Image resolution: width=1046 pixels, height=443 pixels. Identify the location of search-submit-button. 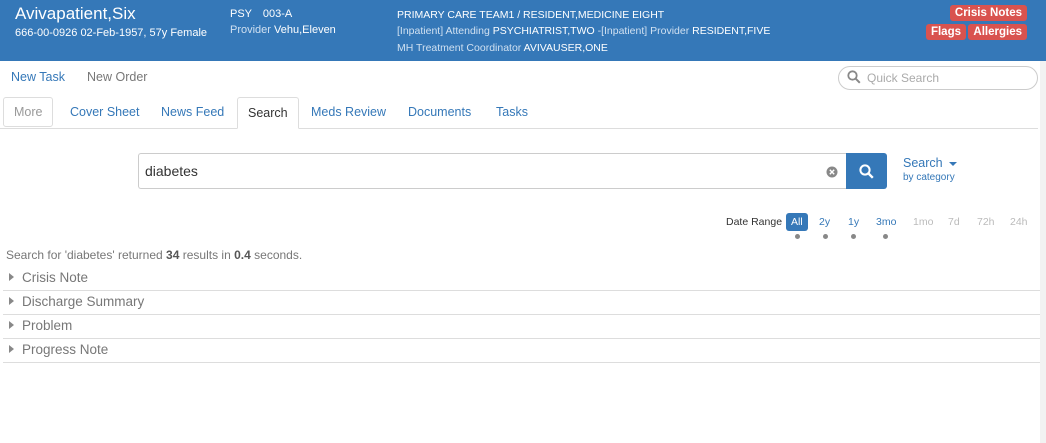
(866, 171).